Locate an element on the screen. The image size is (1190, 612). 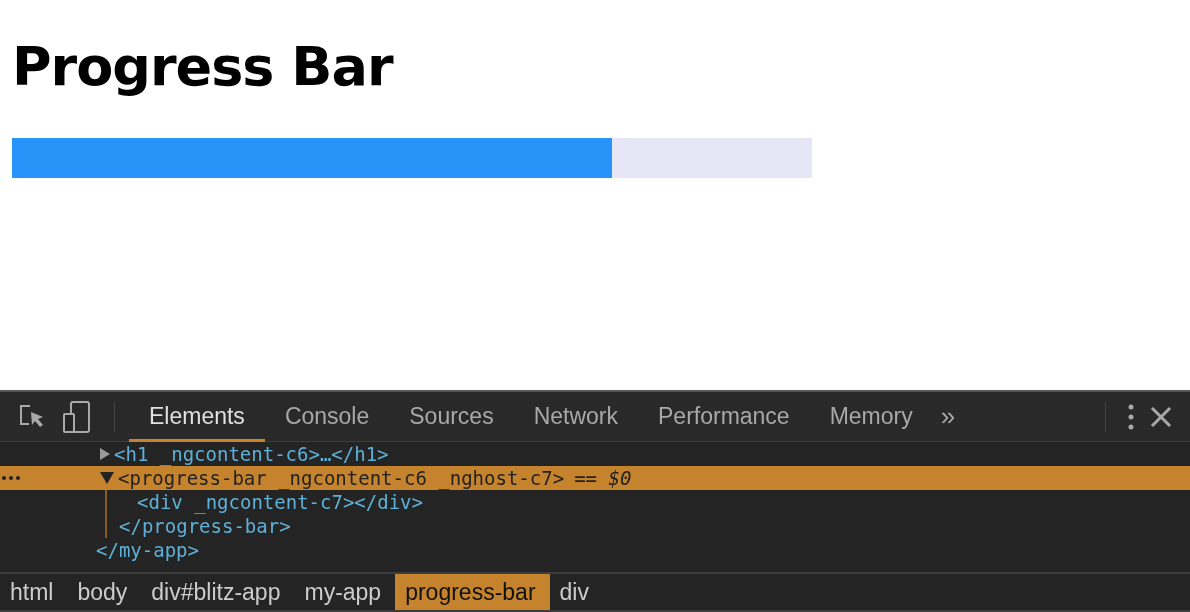
breadcrumb: body is located at coordinates (104, 592).